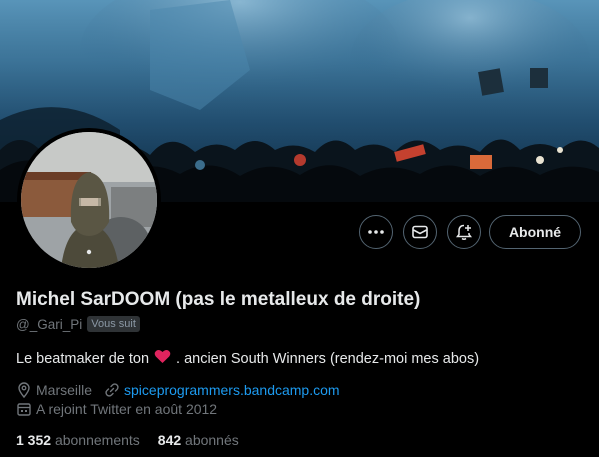 This screenshot has height=457, width=599. I want to click on profile-avatar, so click(89, 200).